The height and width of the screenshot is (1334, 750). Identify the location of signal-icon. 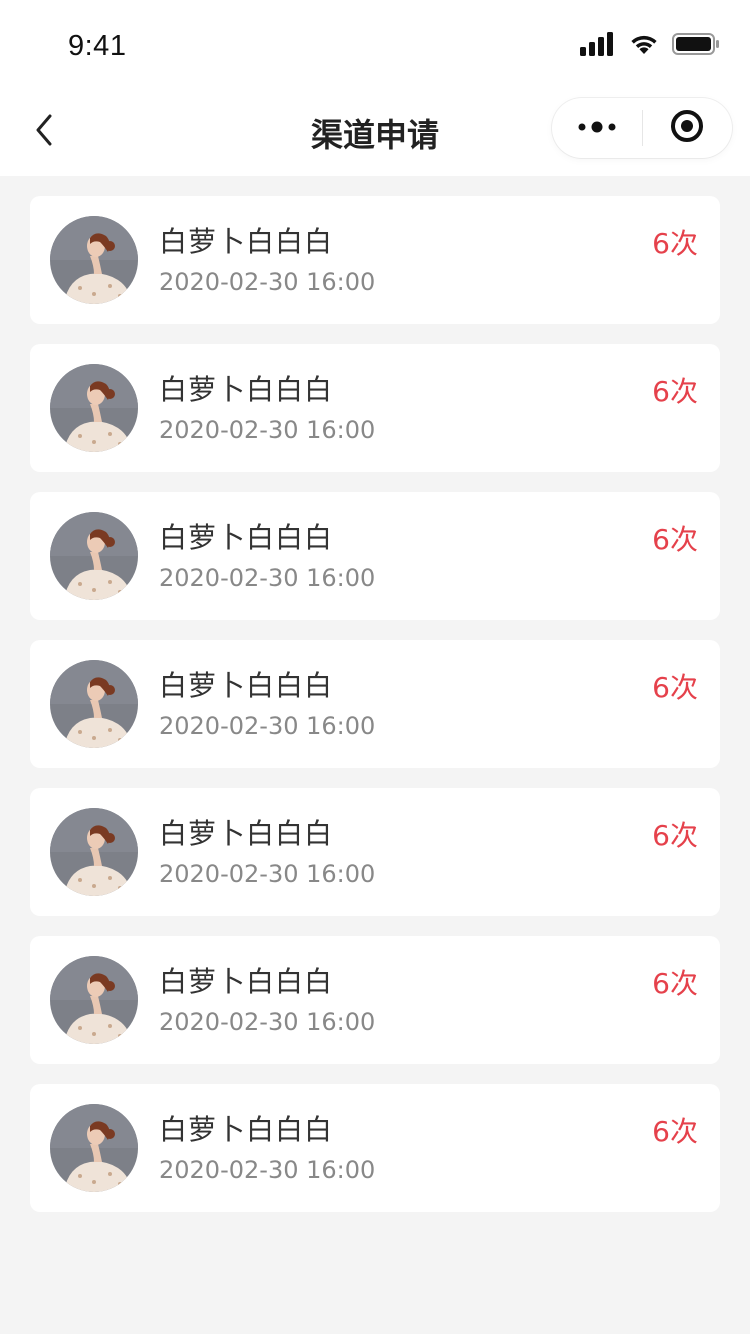
(598, 46).